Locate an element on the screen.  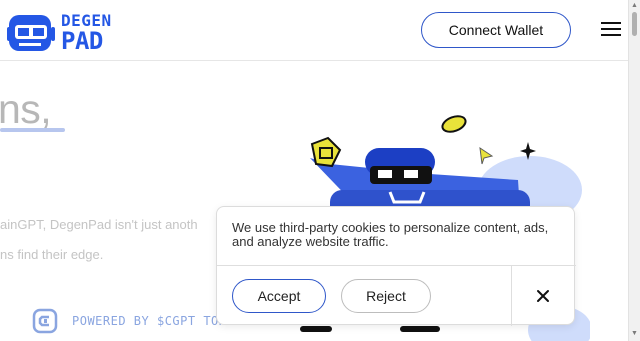
connect-wallet-button: Connect Wallet is located at coordinates (496, 30).